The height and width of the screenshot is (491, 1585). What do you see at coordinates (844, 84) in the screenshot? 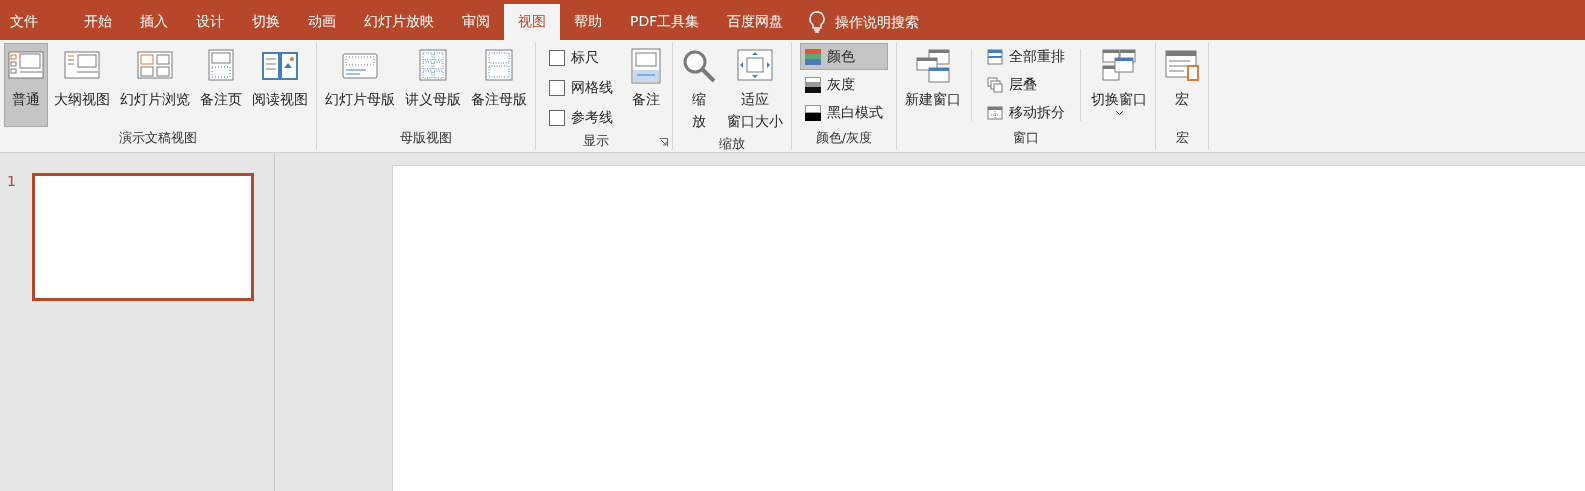
I see `option-button: 灰度` at bounding box center [844, 84].